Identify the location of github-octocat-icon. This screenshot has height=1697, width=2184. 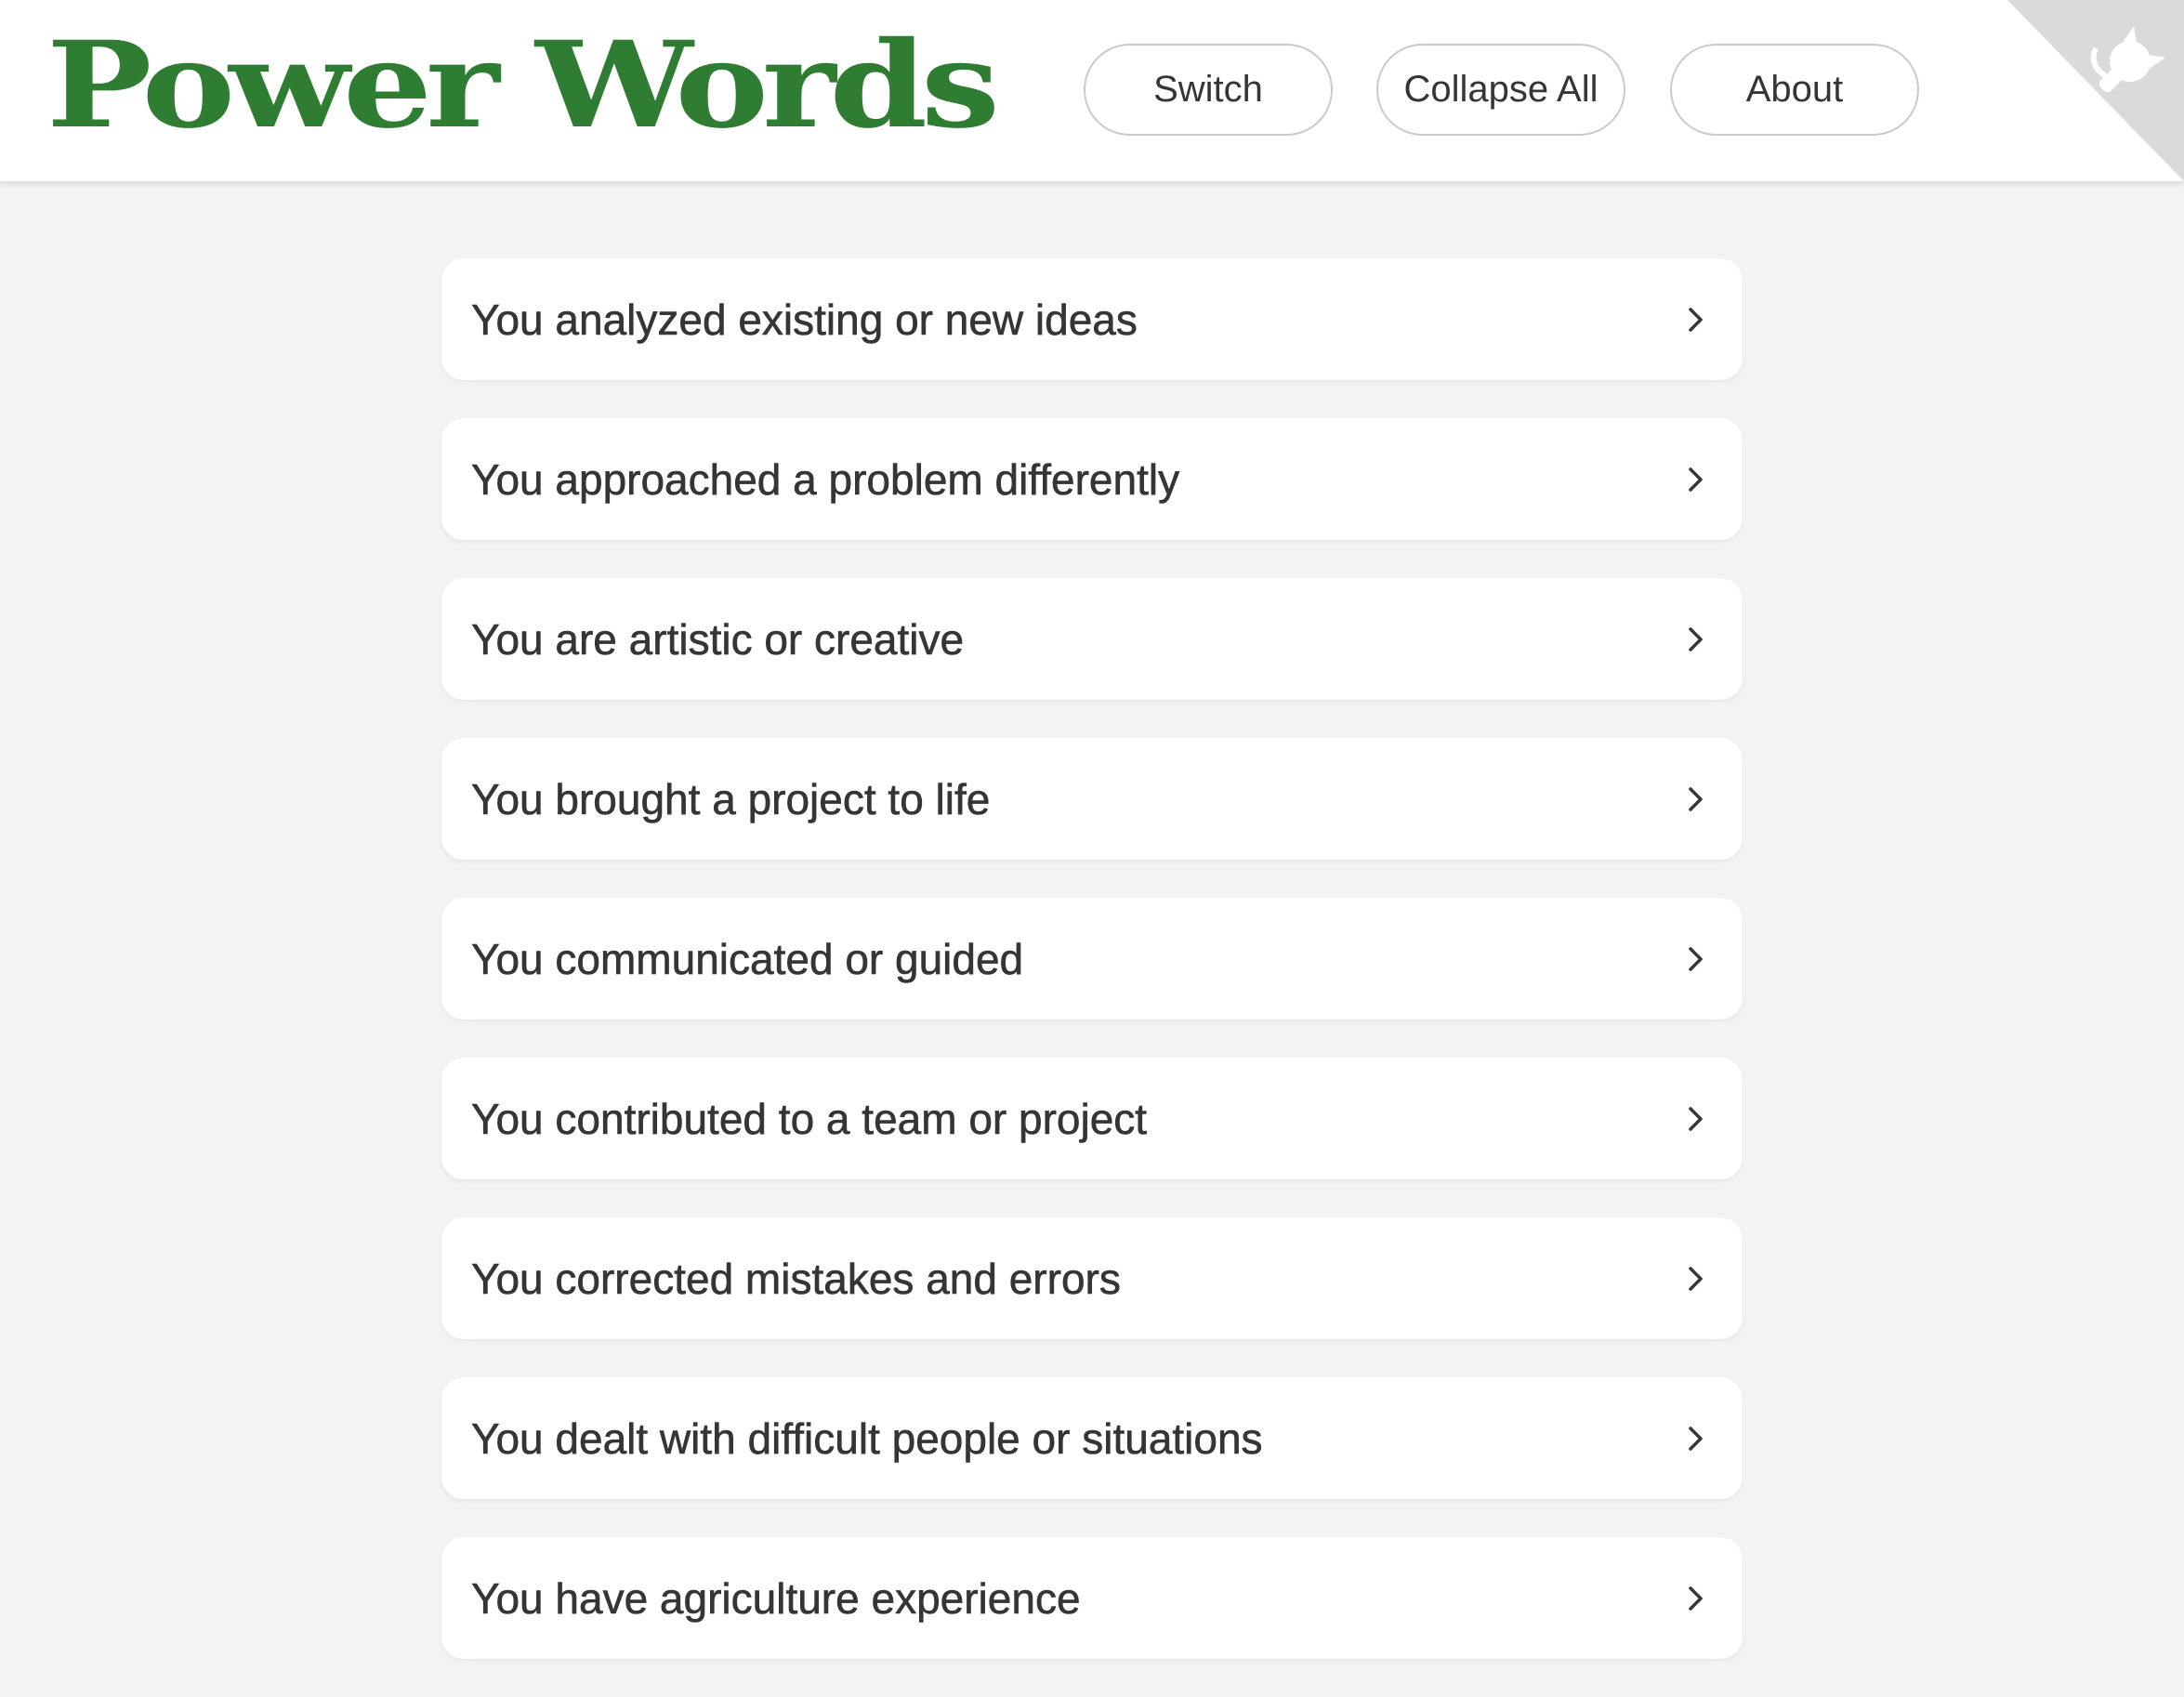
(2095, 91).